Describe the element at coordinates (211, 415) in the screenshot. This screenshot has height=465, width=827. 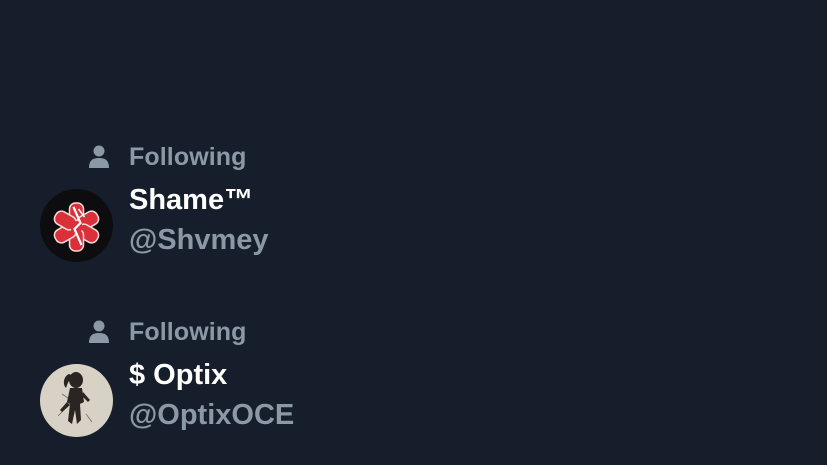
I see `user-handle: @OptixOCE` at that location.